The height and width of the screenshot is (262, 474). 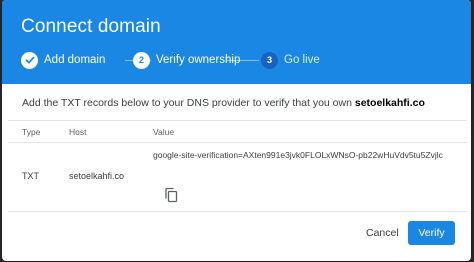 I want to click on column-header-value: Value, so click(x=164, y=132).